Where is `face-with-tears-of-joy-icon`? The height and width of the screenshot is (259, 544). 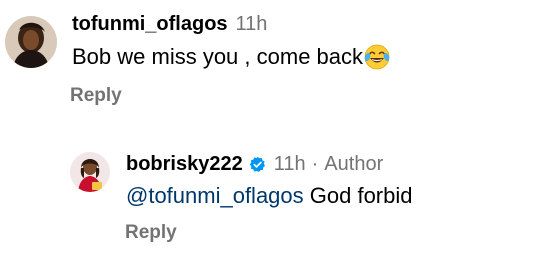 face-with-tears-of-joy-icon is located at coordinates (377, 57).